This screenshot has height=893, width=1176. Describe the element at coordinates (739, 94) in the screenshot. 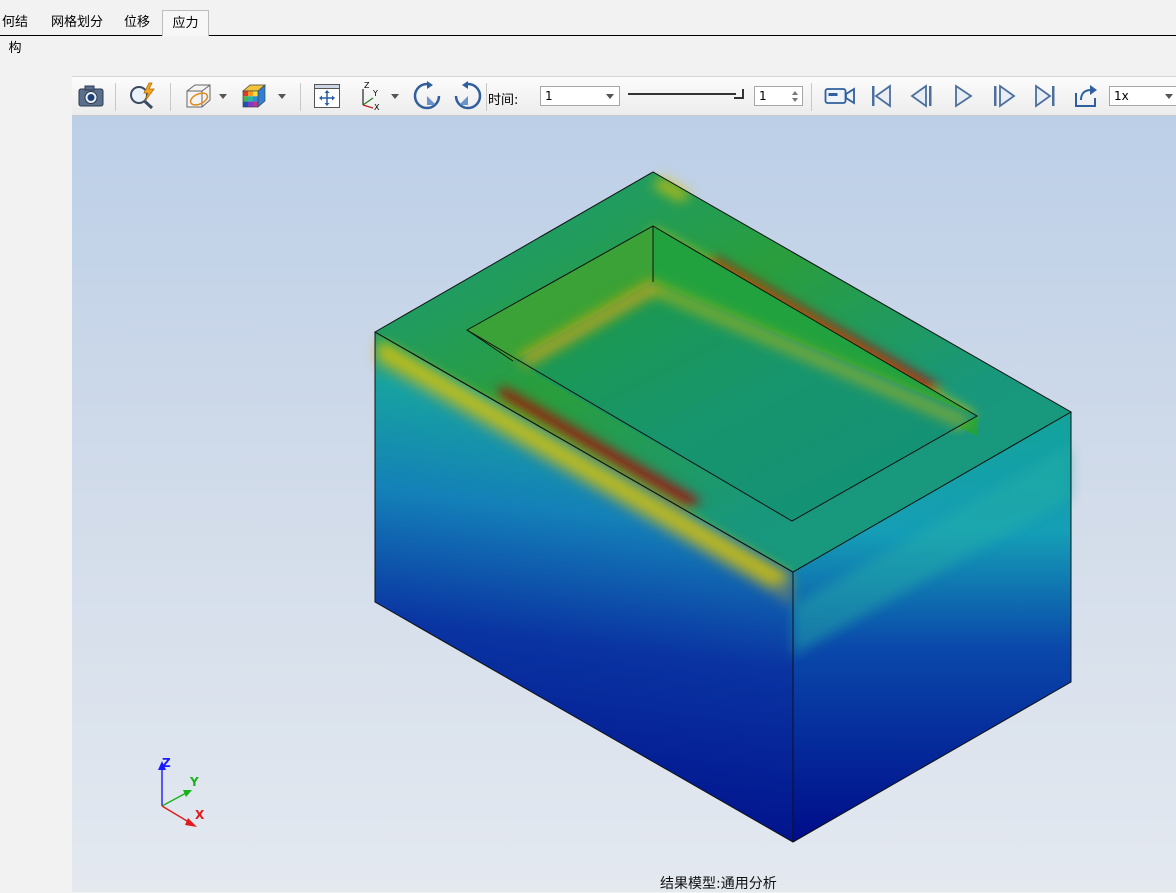

I see `time-slider-handle` at that location.